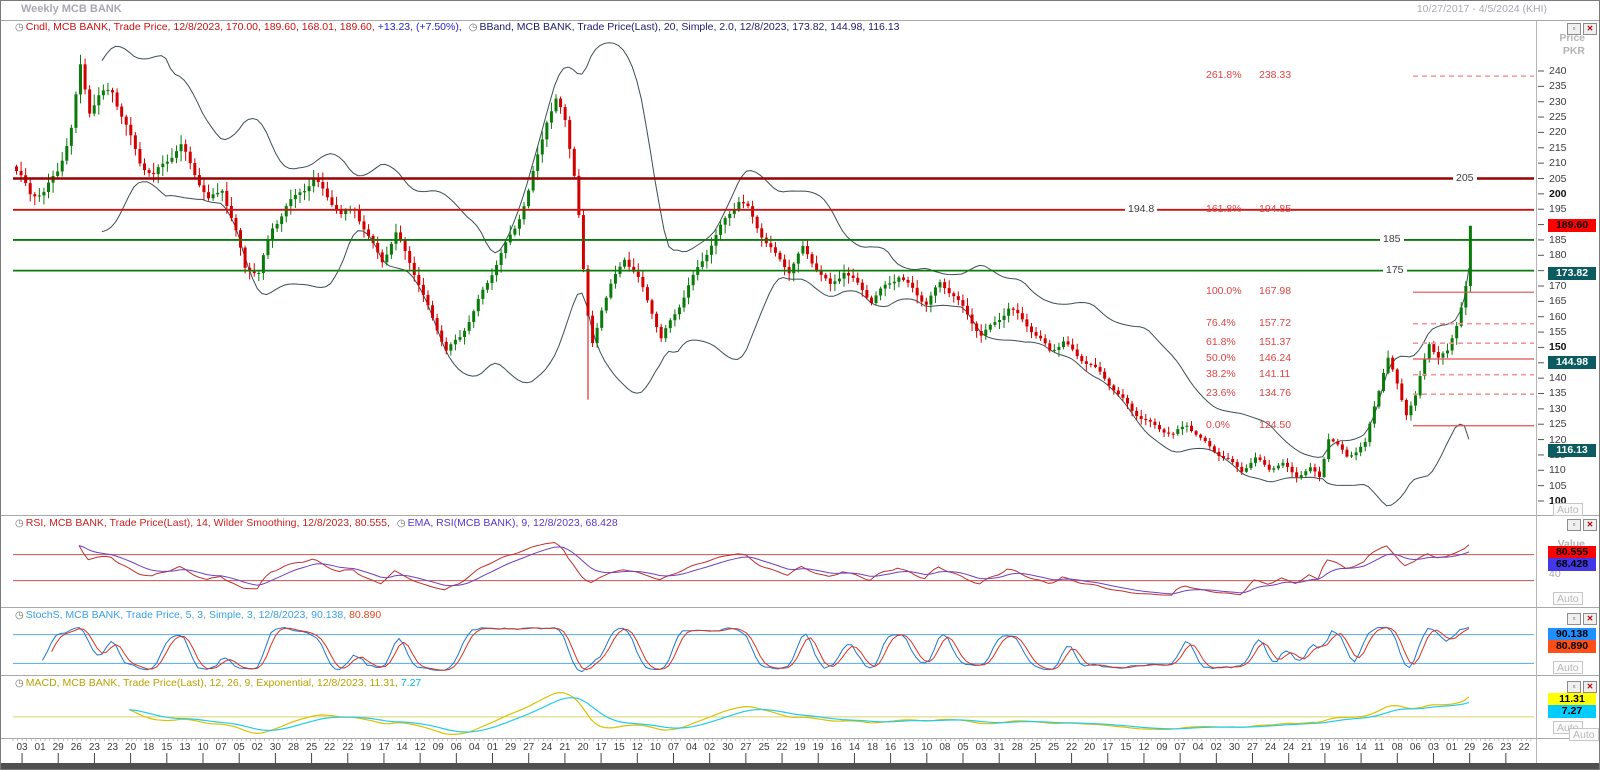  I want to click on level-line-label: 194.8, so click(1141, 208).